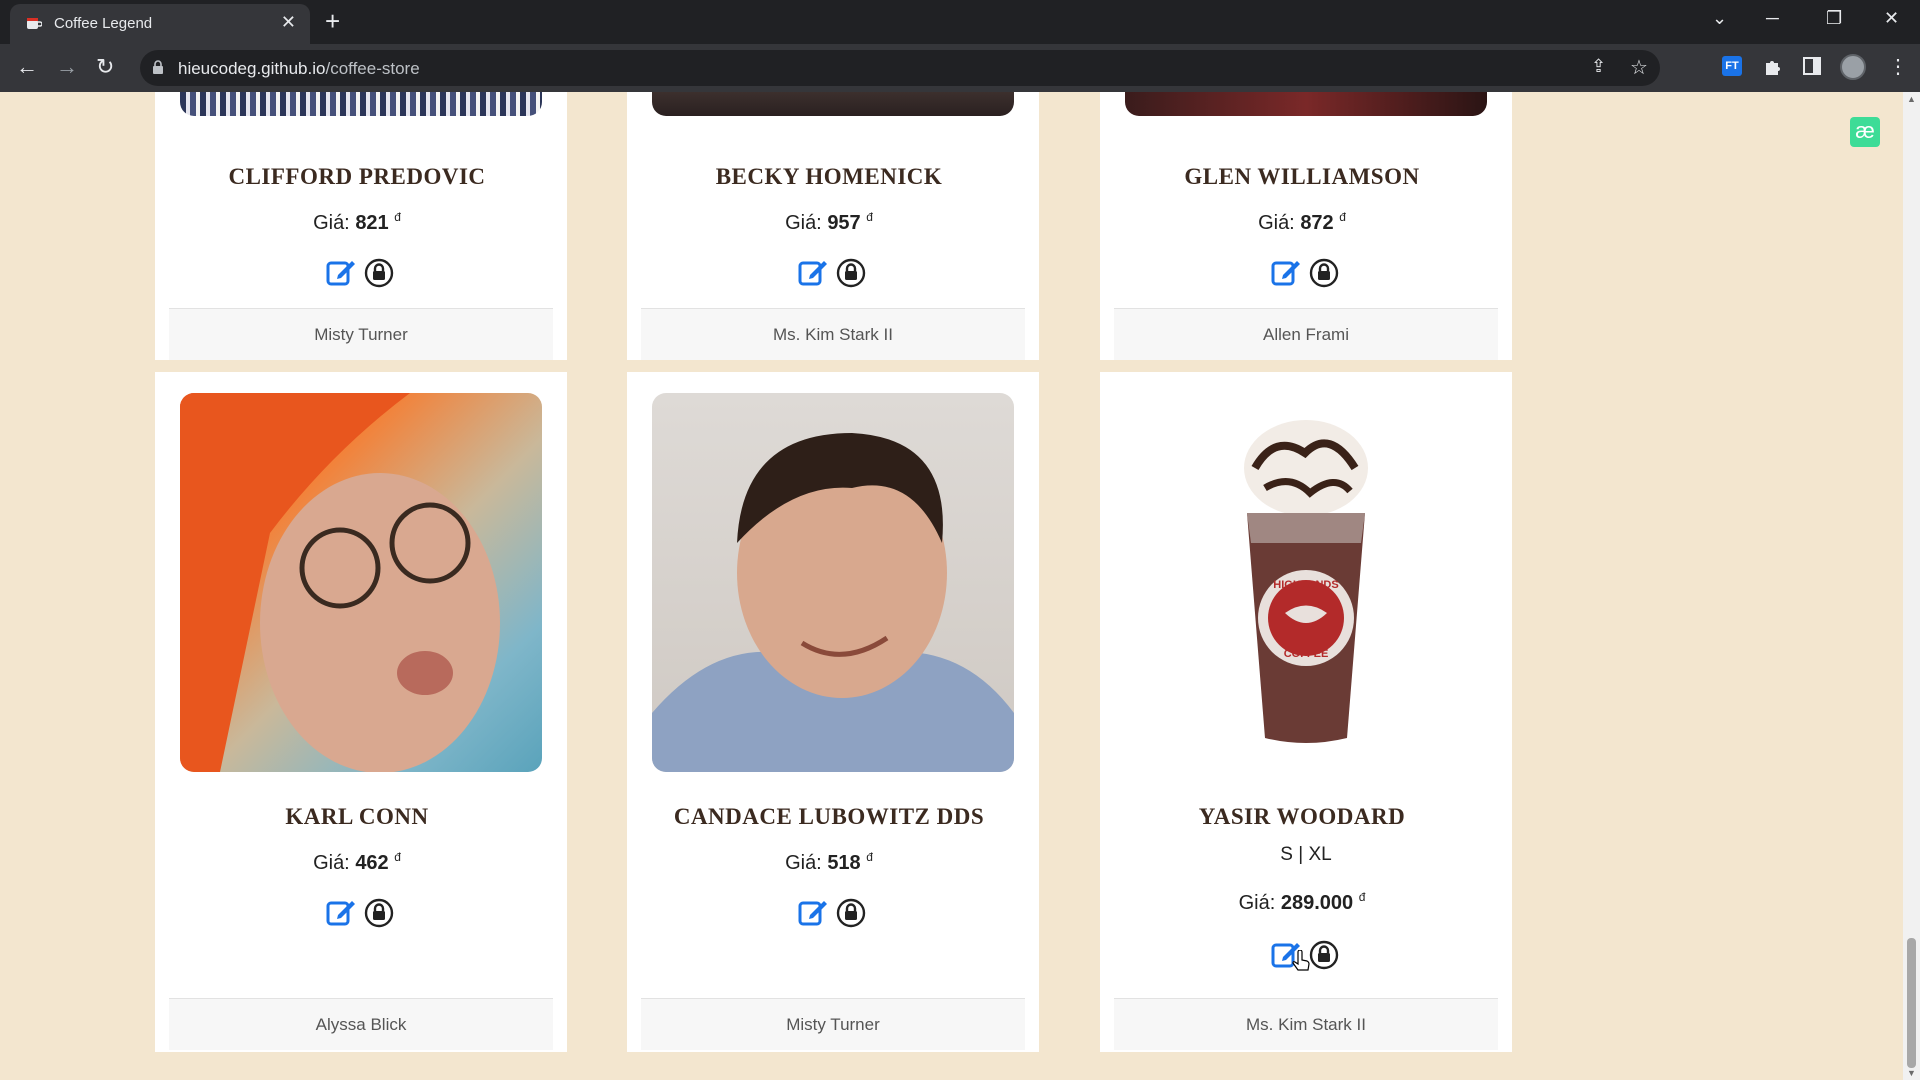  Describe the element at coordinates (1834, 18) in the screenshot. I see `restore-icon: ❐` at that location.